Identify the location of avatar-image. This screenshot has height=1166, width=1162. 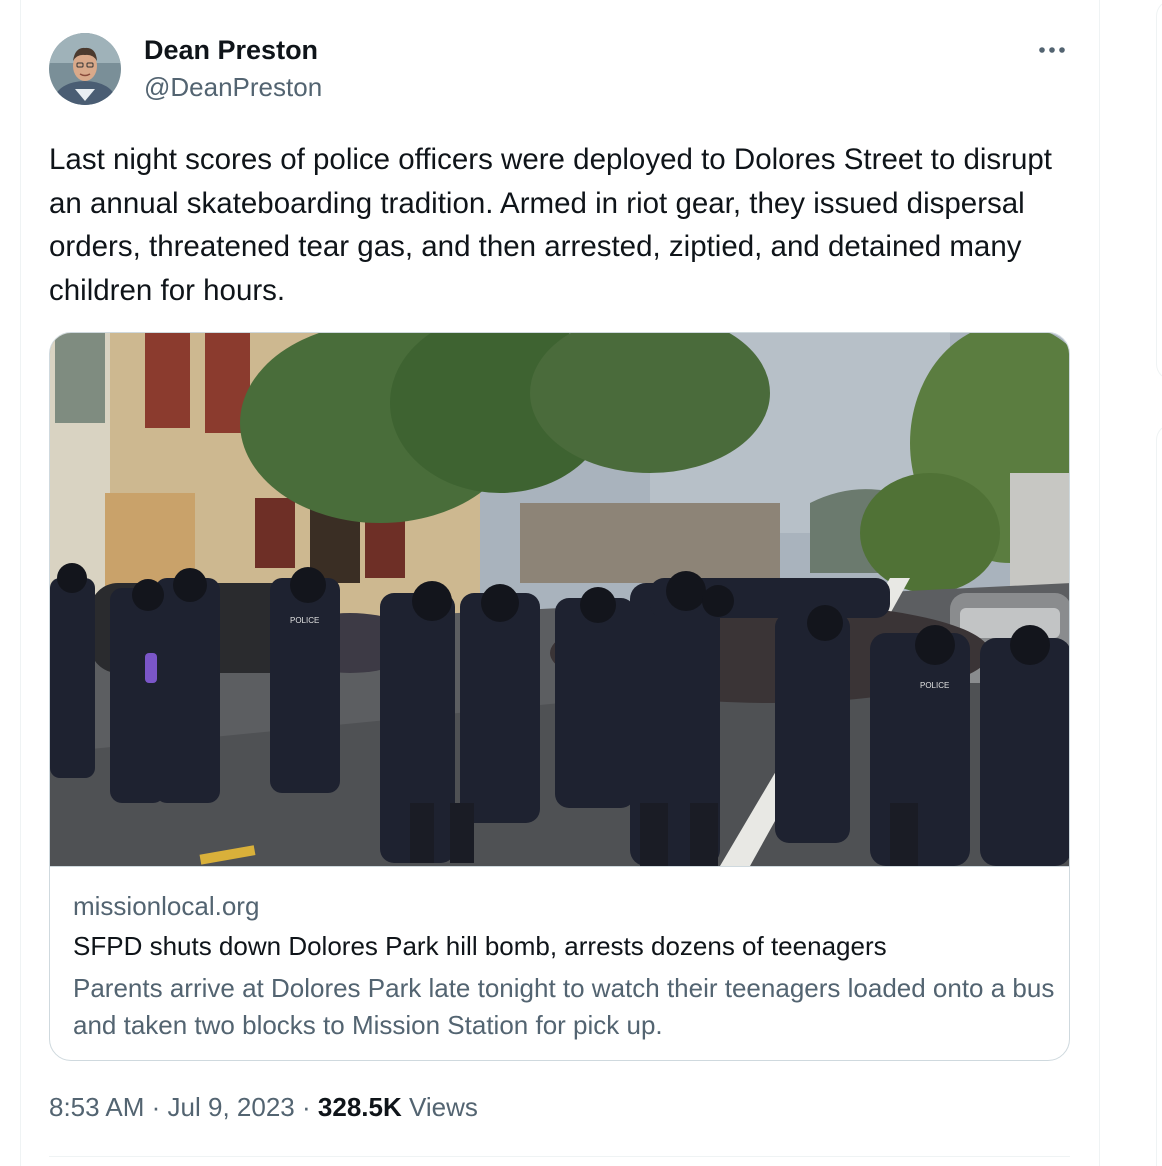
(85, 69).